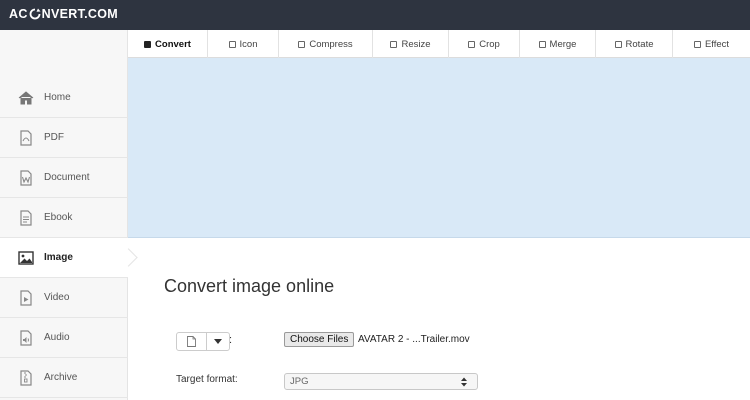  What do you see at coordinates (331, 44) in the screenshot?
I see `tab-label: Compress` at bounding box center [331, 44].